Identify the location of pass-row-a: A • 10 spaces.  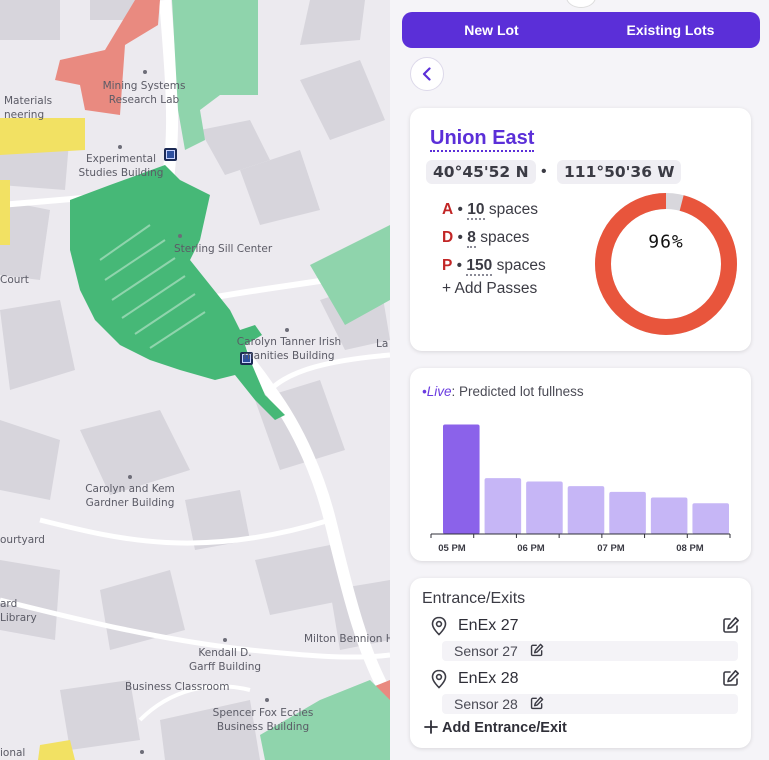
(490, 210).